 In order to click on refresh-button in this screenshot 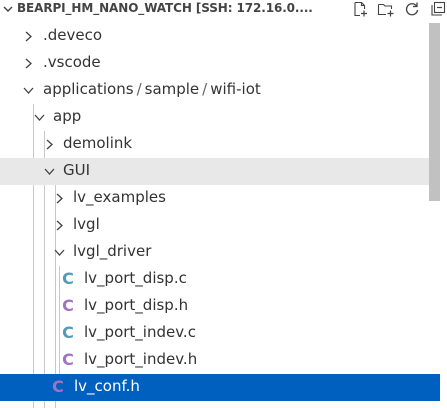, I will do `click(412, 9)`.